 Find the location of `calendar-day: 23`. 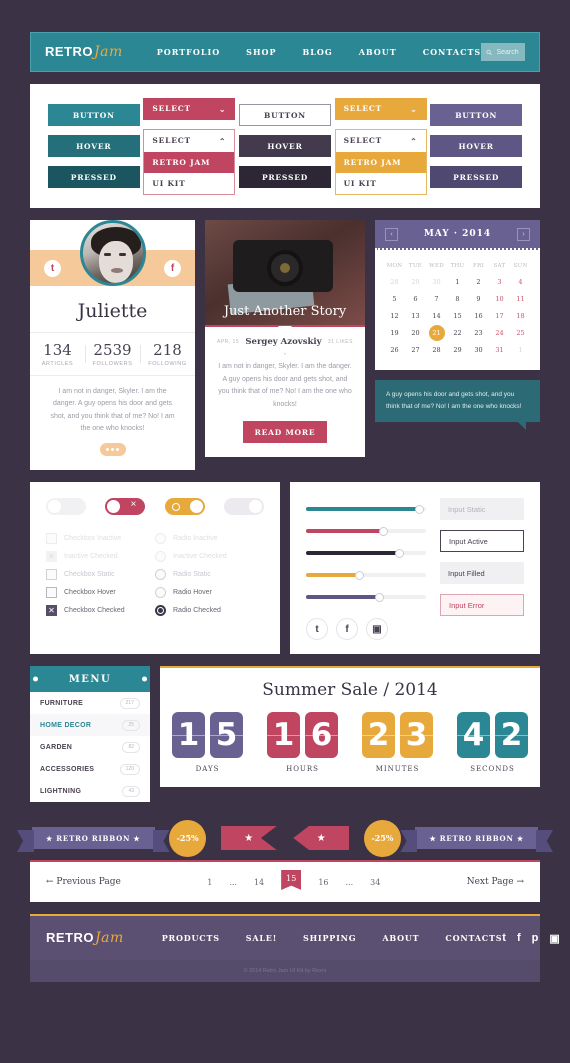

calendar-day: 23 is located at coordinates (478, 332).